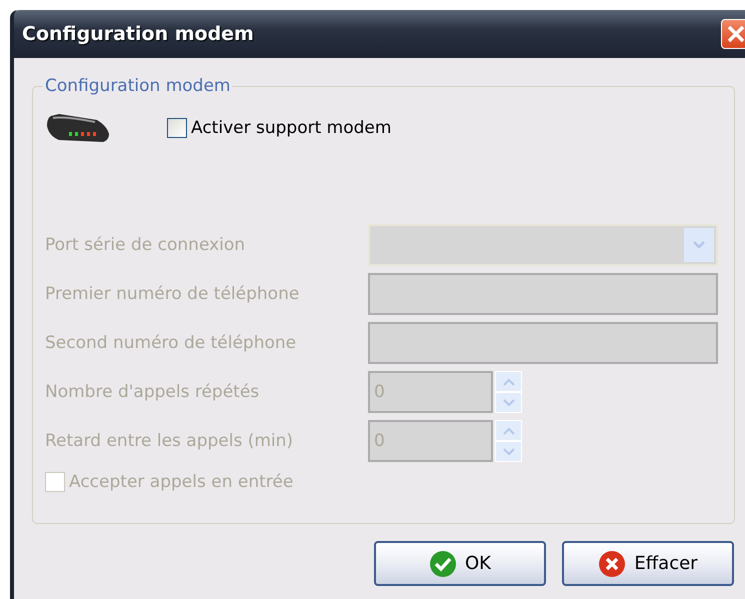  I want to click on group-title: Configuration modem, so click(138, 86).